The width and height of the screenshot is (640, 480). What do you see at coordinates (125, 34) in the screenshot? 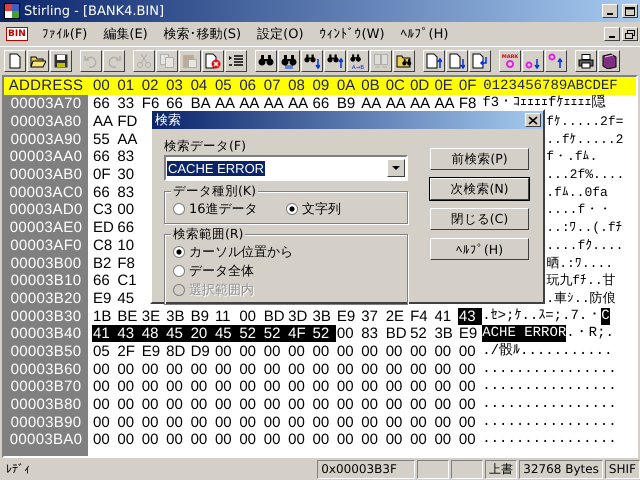
I see `menu-item: 編集(E)` at bounding box center [125, 34].